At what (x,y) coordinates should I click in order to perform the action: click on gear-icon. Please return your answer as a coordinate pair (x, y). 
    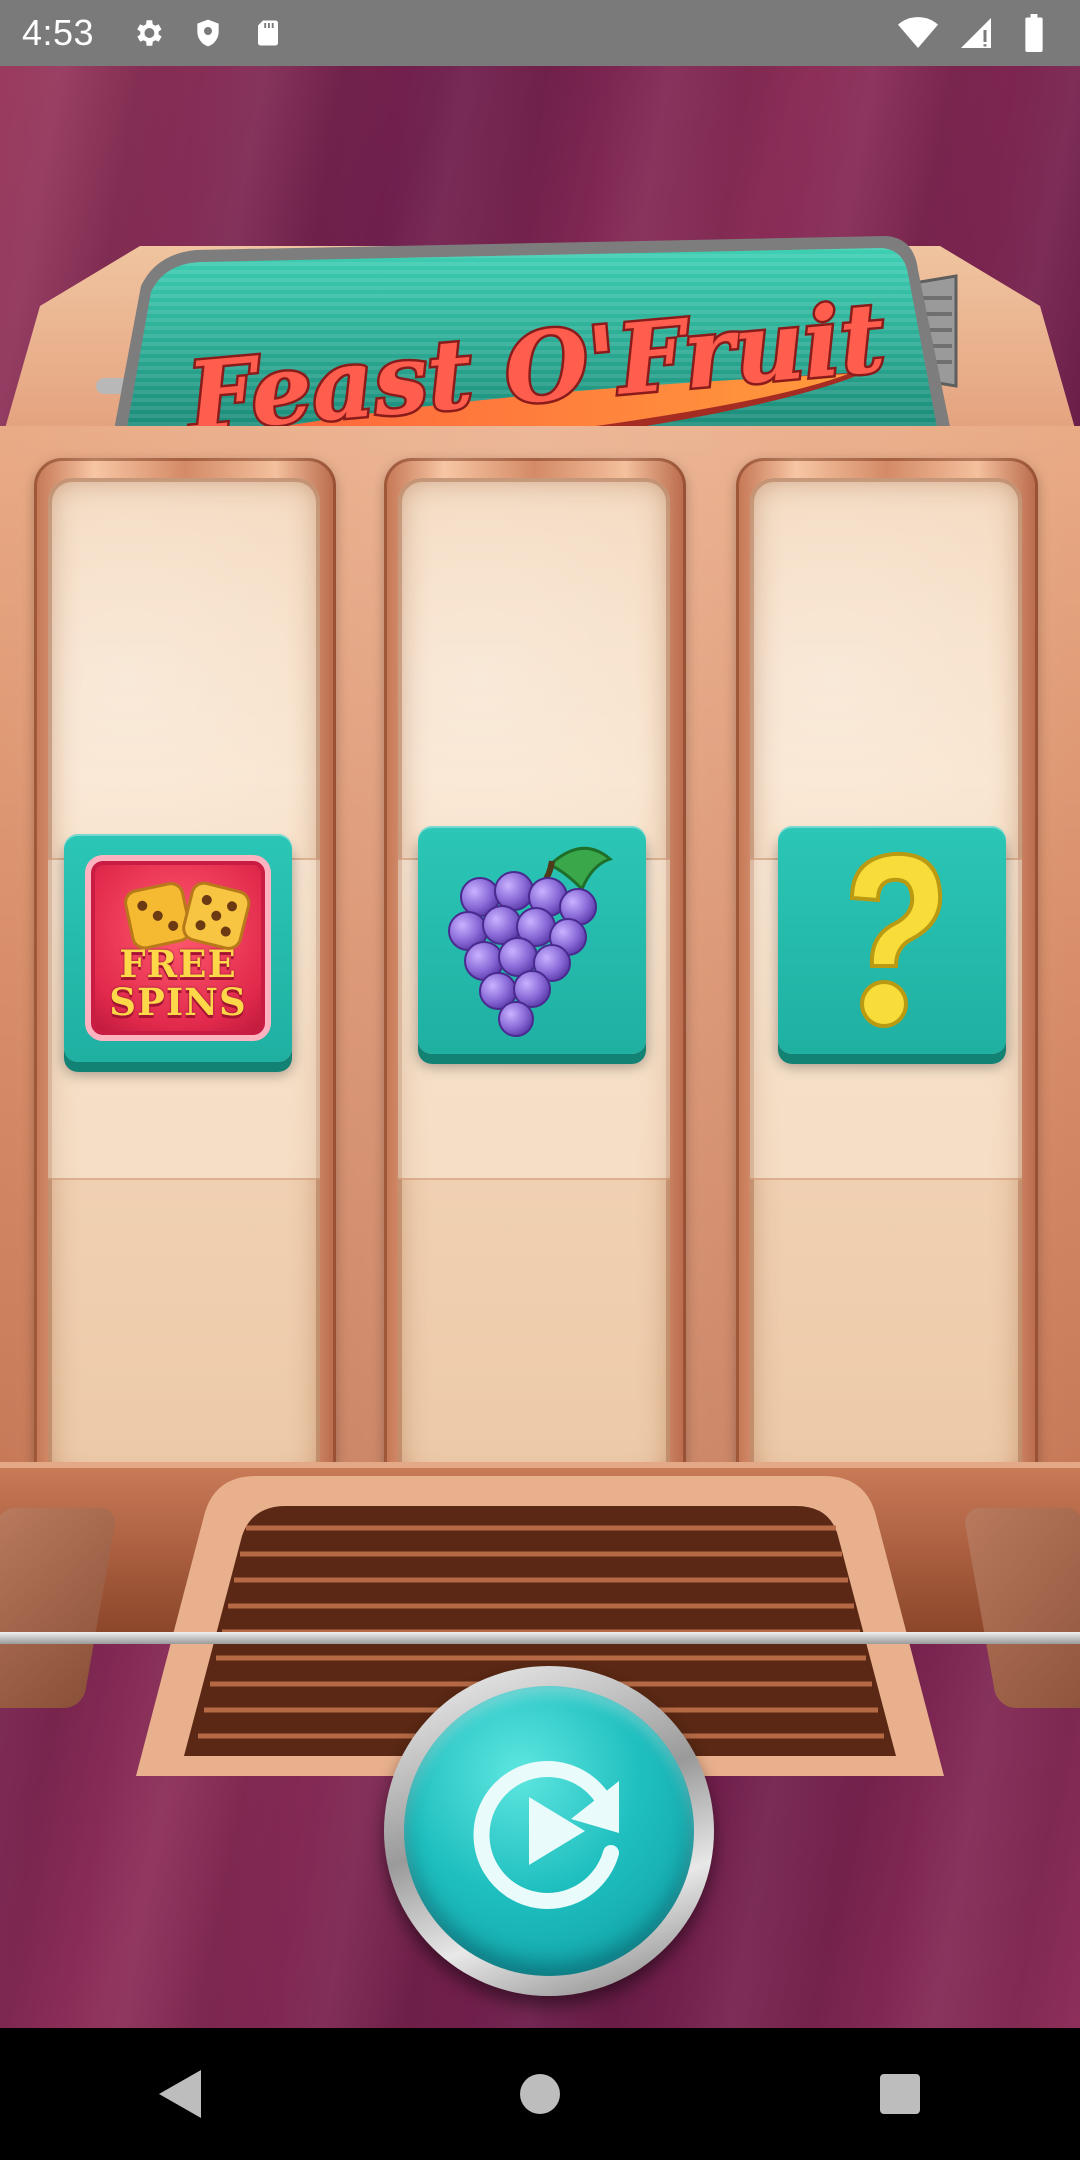
    Looking at the image, I should click on (148, 33).